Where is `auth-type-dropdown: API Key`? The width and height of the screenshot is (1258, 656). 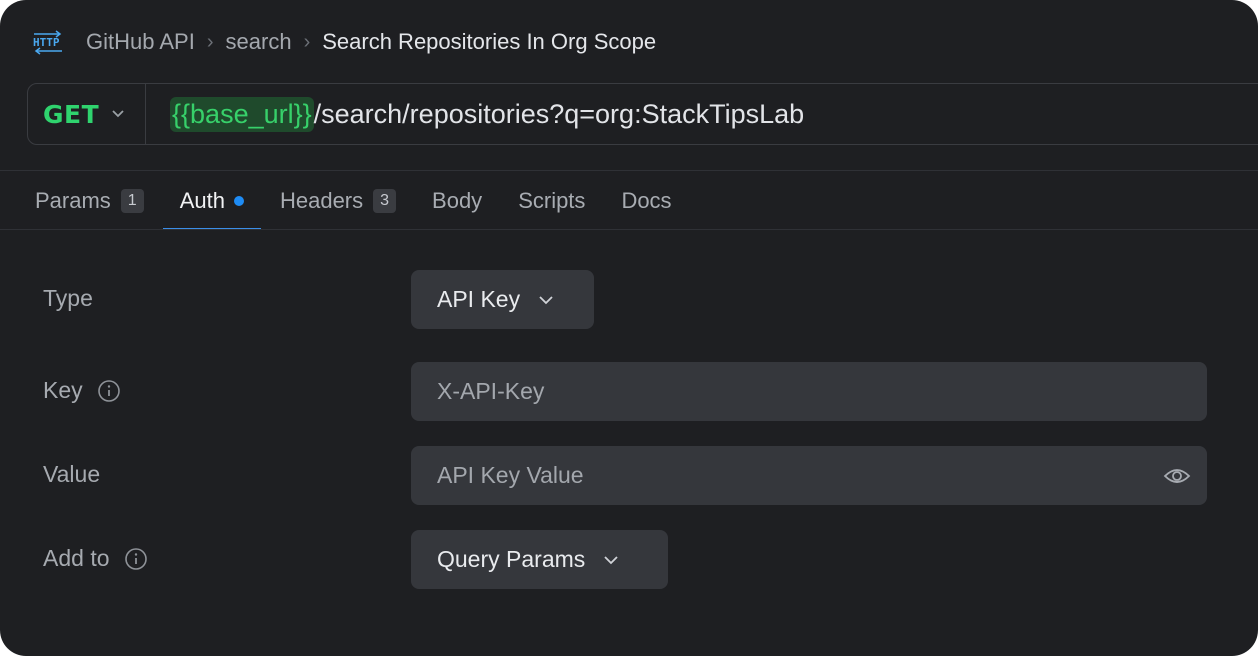
auth-type-dropdown: API Key is located at coordinates (502, 299).